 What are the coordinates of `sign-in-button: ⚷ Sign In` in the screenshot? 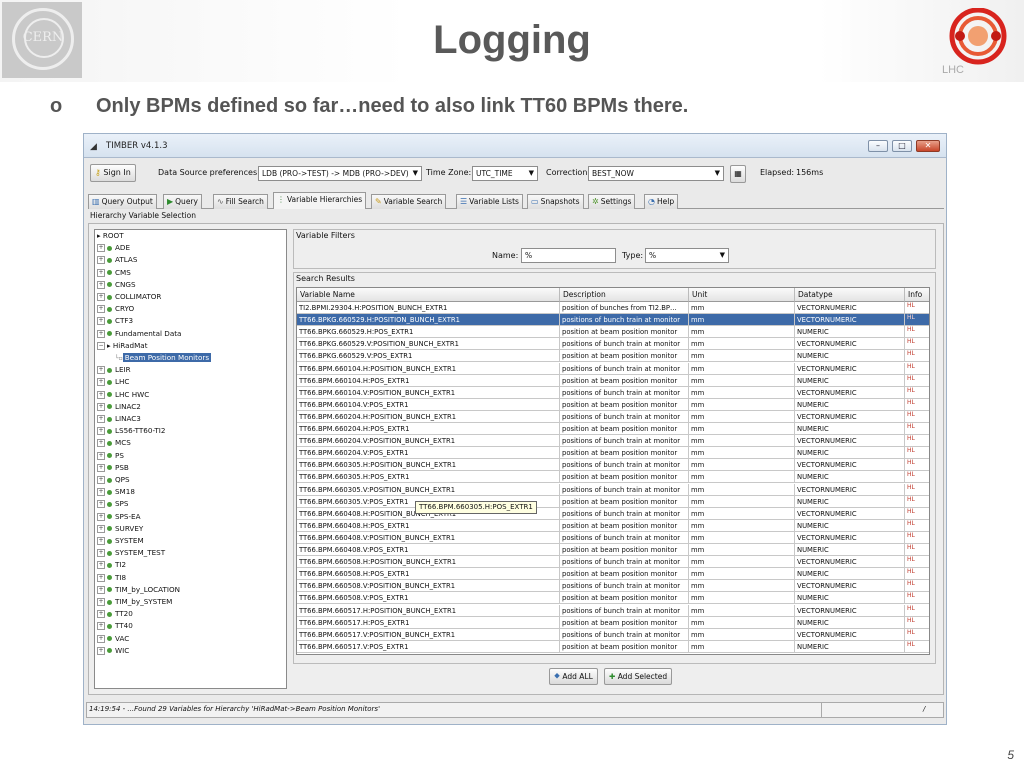 It's located at (113, 173).